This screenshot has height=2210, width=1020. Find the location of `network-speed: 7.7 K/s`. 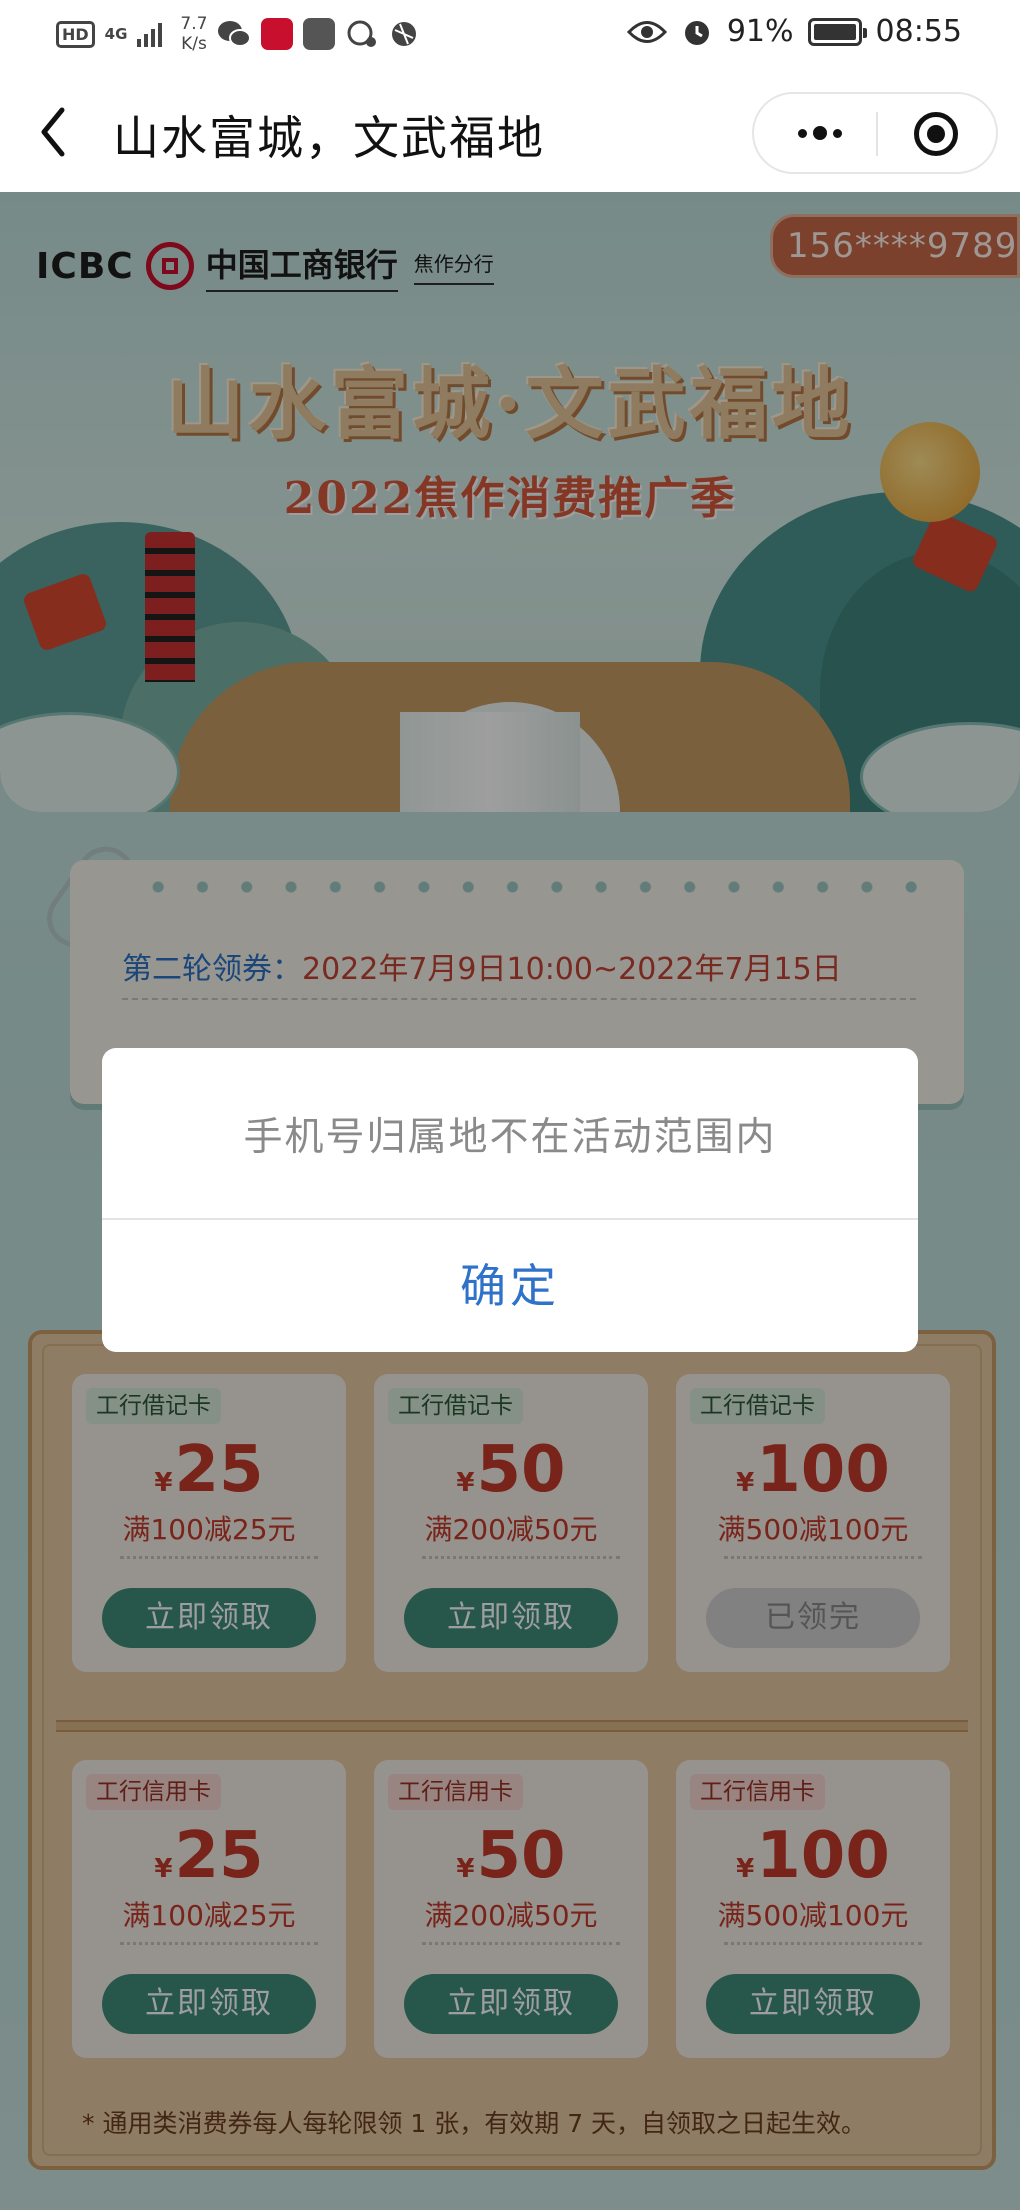

network-speed: 7.7 K/s is located at coordinates (193, 34).